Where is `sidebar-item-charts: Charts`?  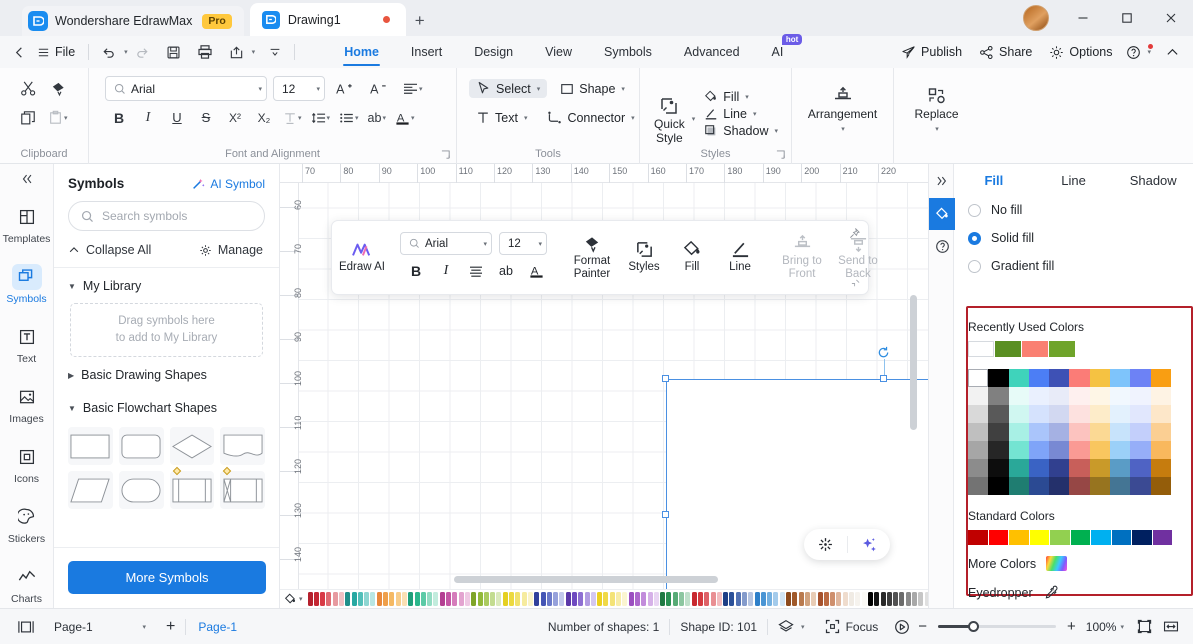 sidebar-item-charts: Charts is located at coordinates (26, 584).